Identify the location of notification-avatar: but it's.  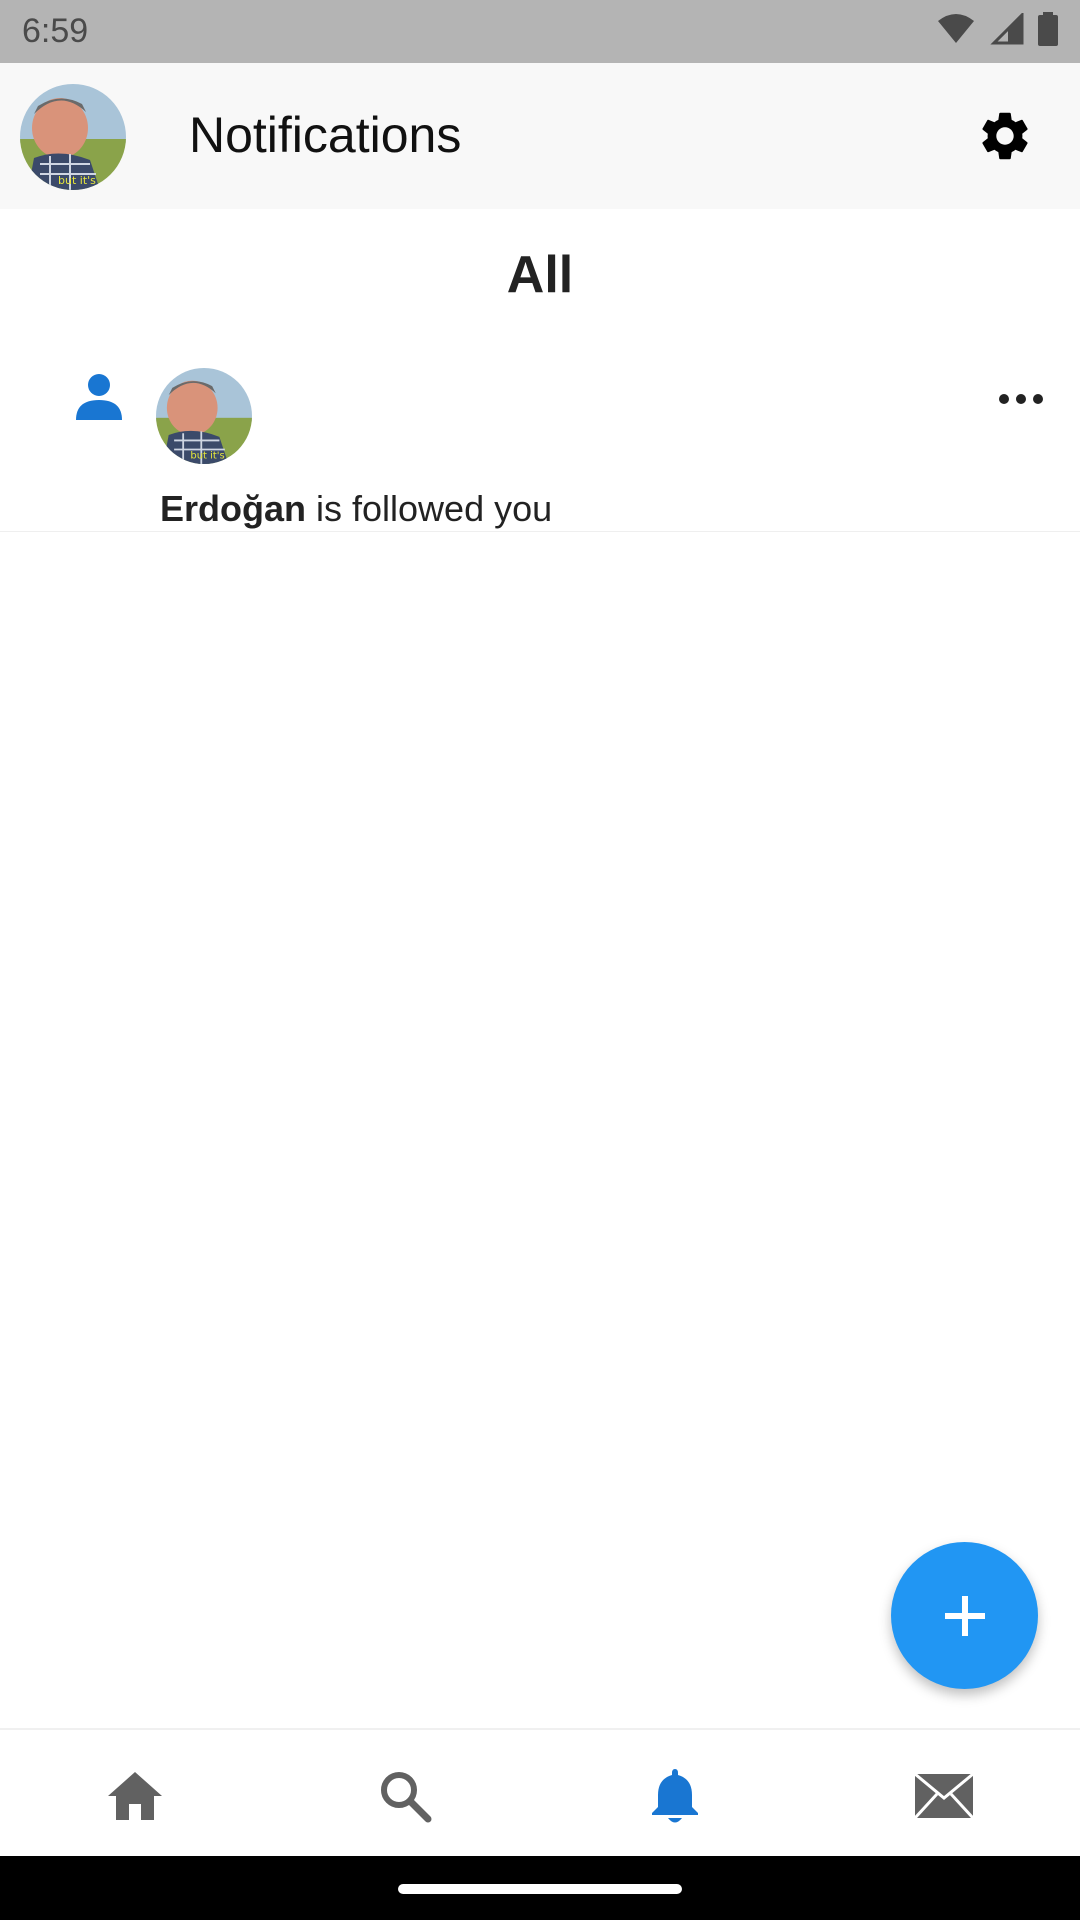
(204, 416).